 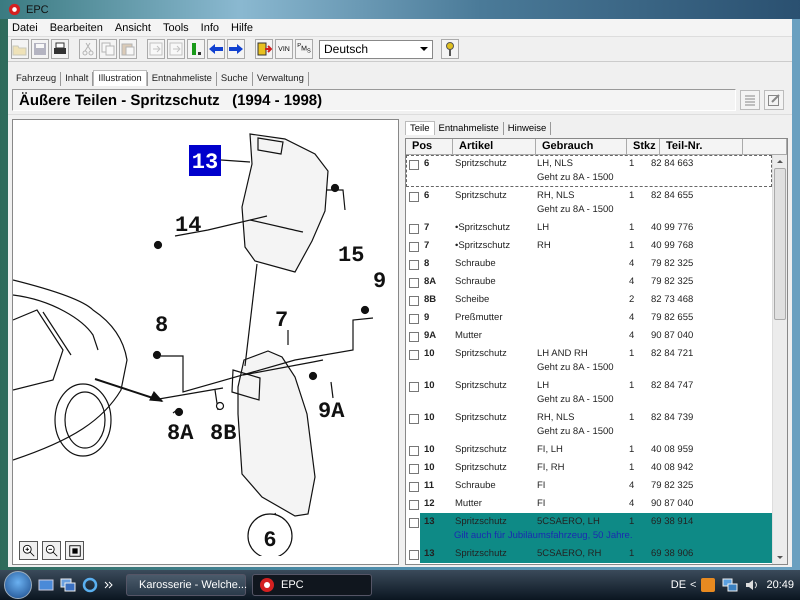 What do you see at coordinates (589, 282) in the screenshot?
I see `table-row: 8A Schraube 4 79 82 325` at bounding box center [589, 282].